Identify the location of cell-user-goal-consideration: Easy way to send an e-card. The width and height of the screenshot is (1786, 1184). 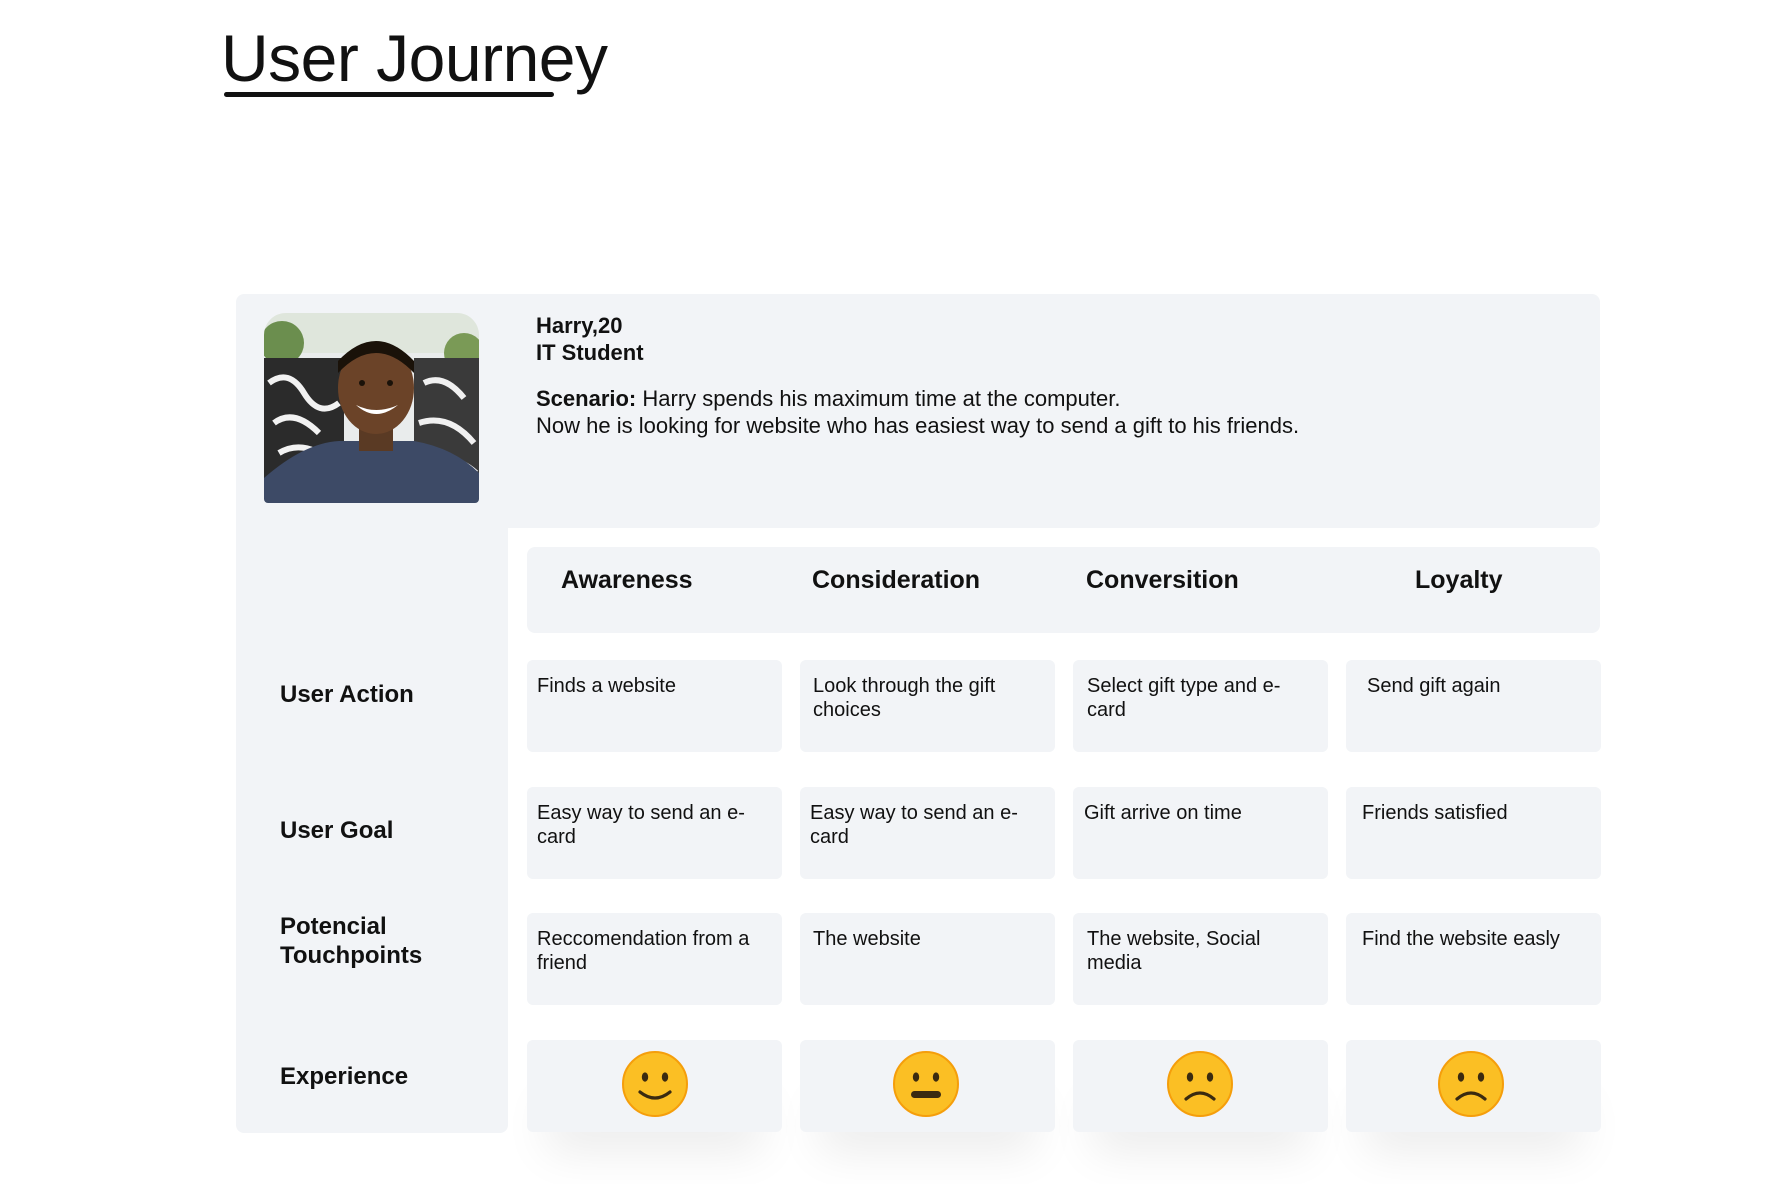
(927, 833).